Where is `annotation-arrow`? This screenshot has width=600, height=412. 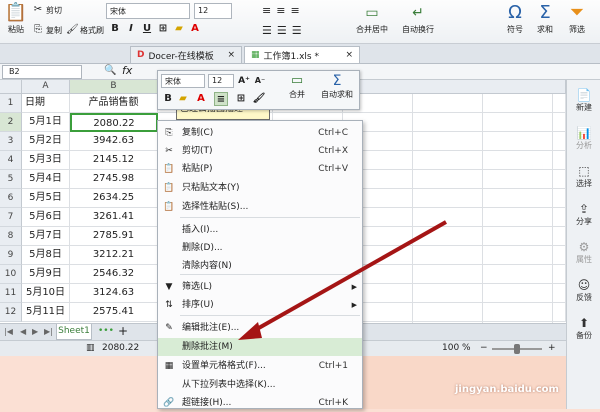
annotation-arrow is located at coordinates (342, 280).